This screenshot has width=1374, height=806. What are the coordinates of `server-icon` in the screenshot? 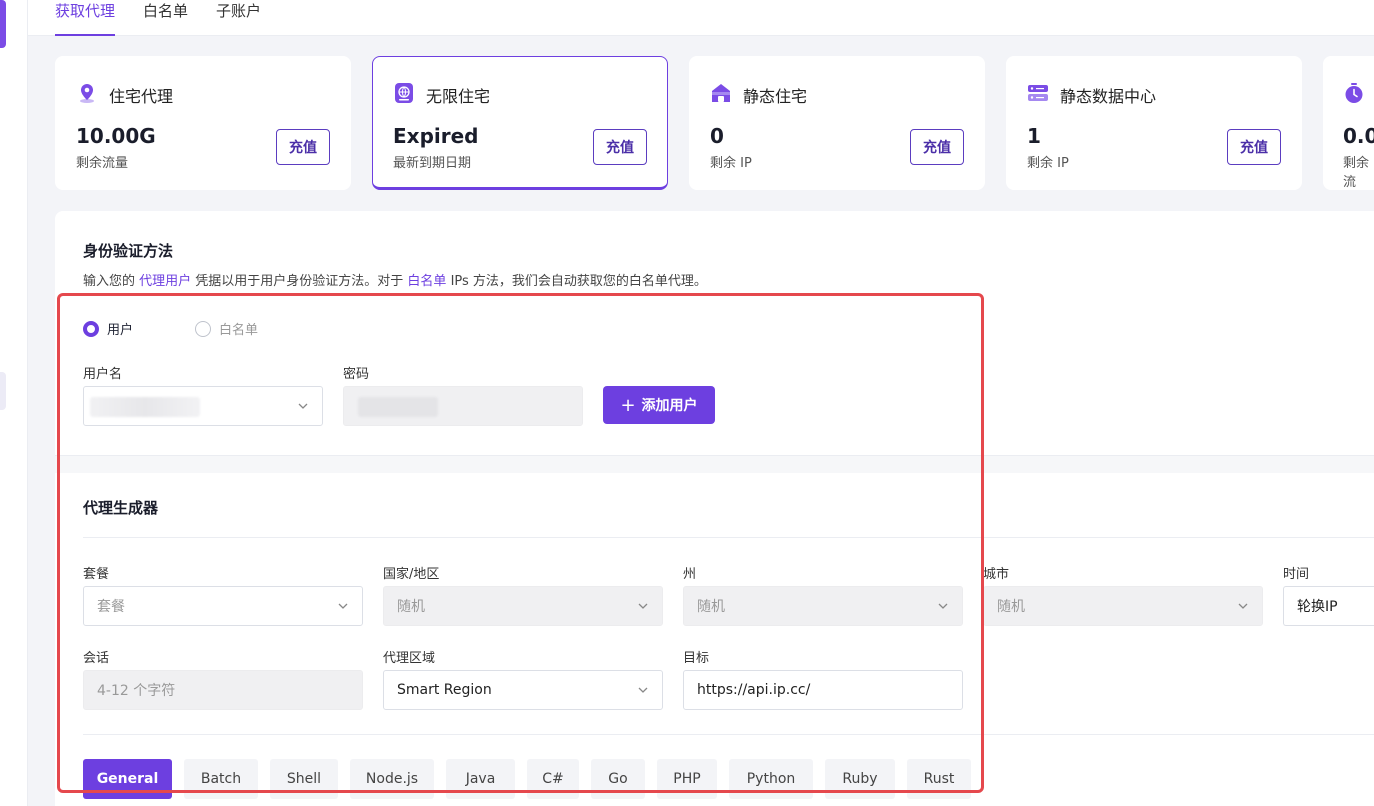 It's located at (1038, 93).